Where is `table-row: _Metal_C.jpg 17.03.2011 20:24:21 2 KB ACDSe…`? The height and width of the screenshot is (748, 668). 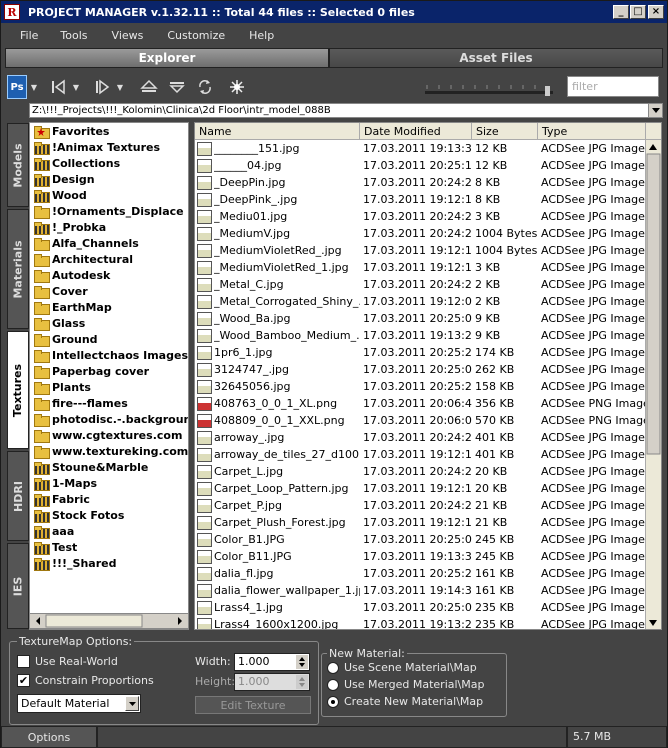 table-row: _Metal_C.jpg 17.03.2011 20:24:21 2 KB ACDSe… is located at coordinates (428, 284).